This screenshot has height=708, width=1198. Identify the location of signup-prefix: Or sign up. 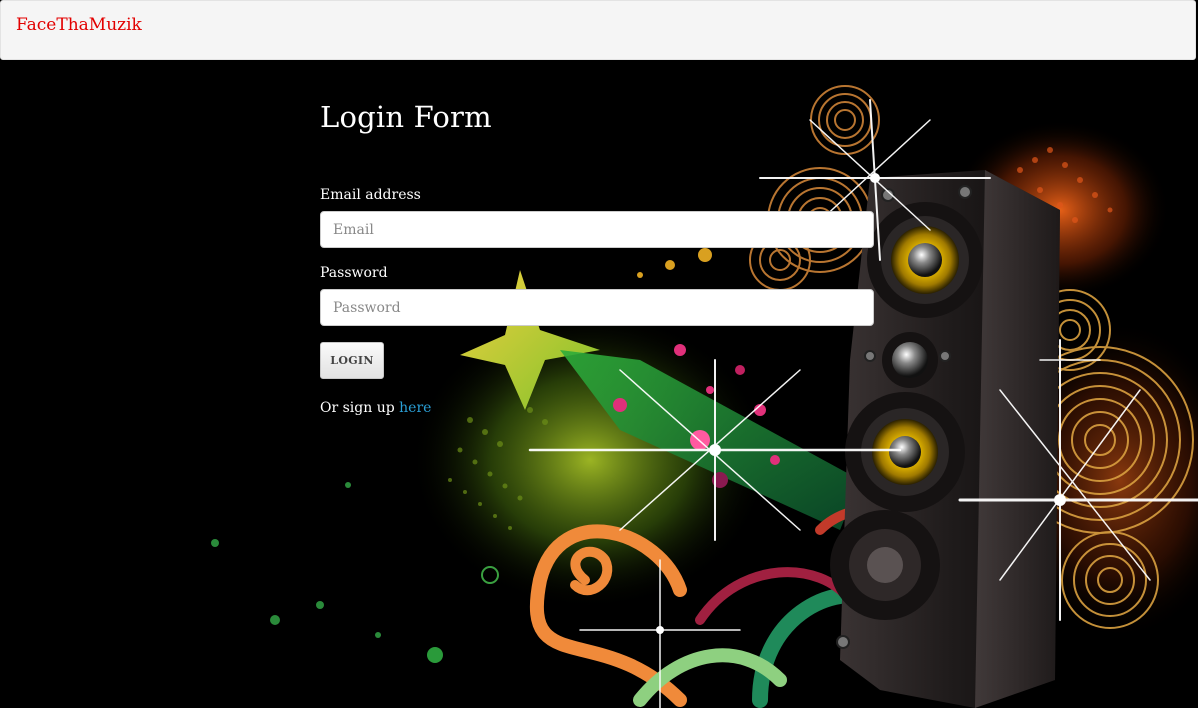
(360, 408).